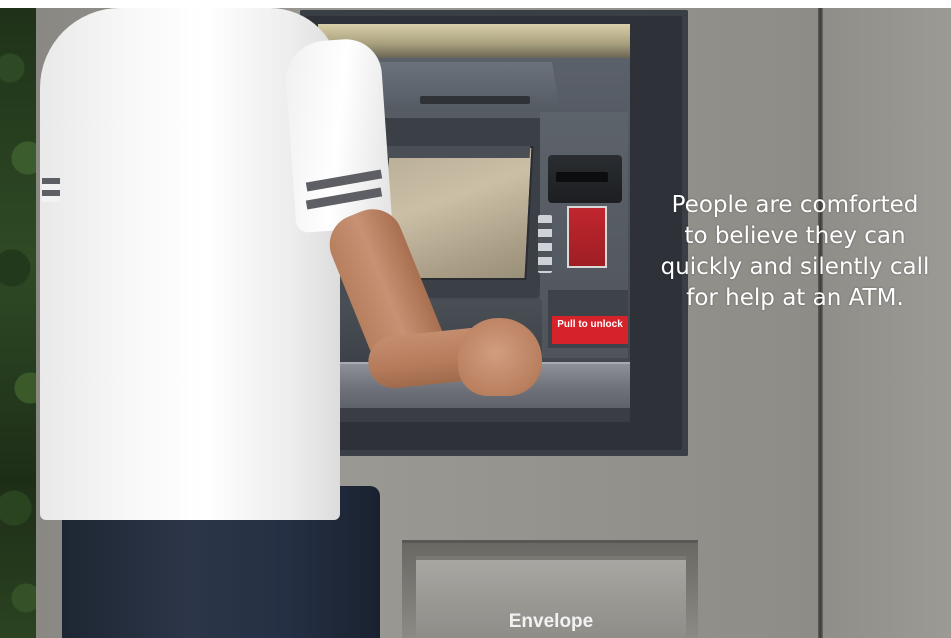  Describe the element at coordinates (582, 177) in the screenshot. I see `card-slot` at that location.